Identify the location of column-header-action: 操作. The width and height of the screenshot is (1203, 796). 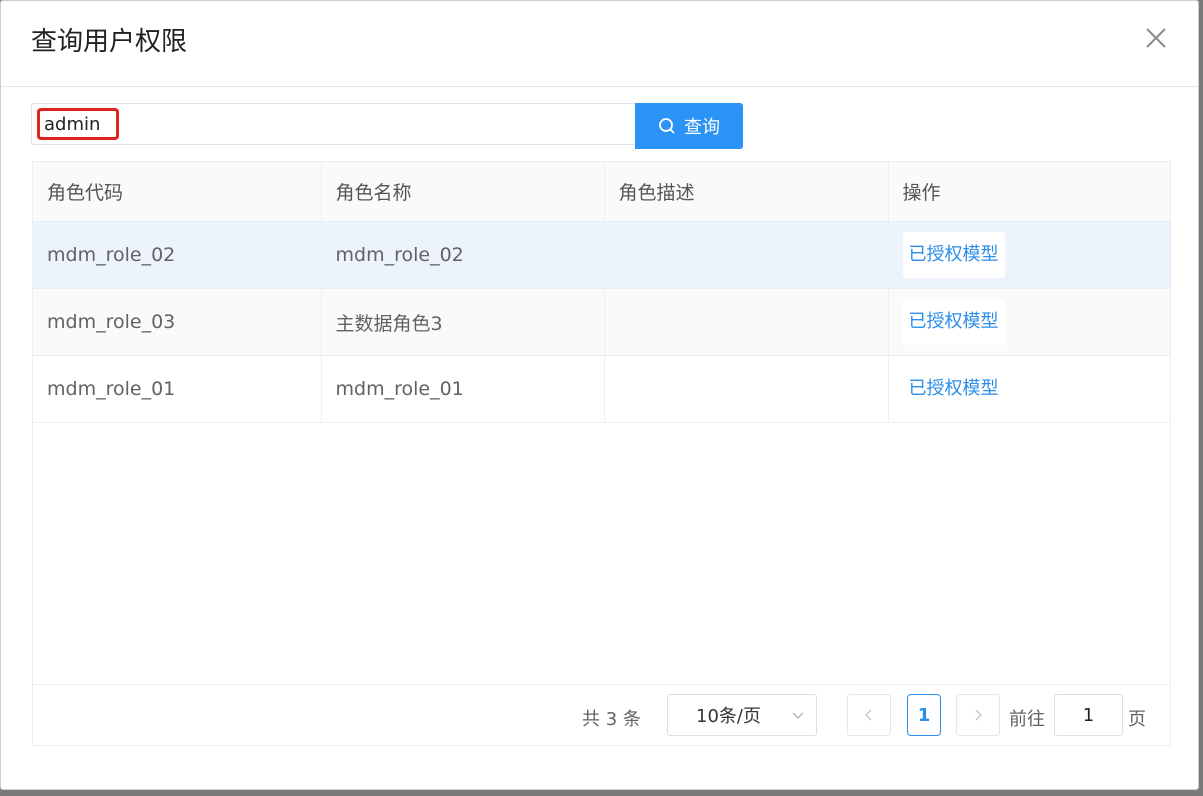
(1029, 192).